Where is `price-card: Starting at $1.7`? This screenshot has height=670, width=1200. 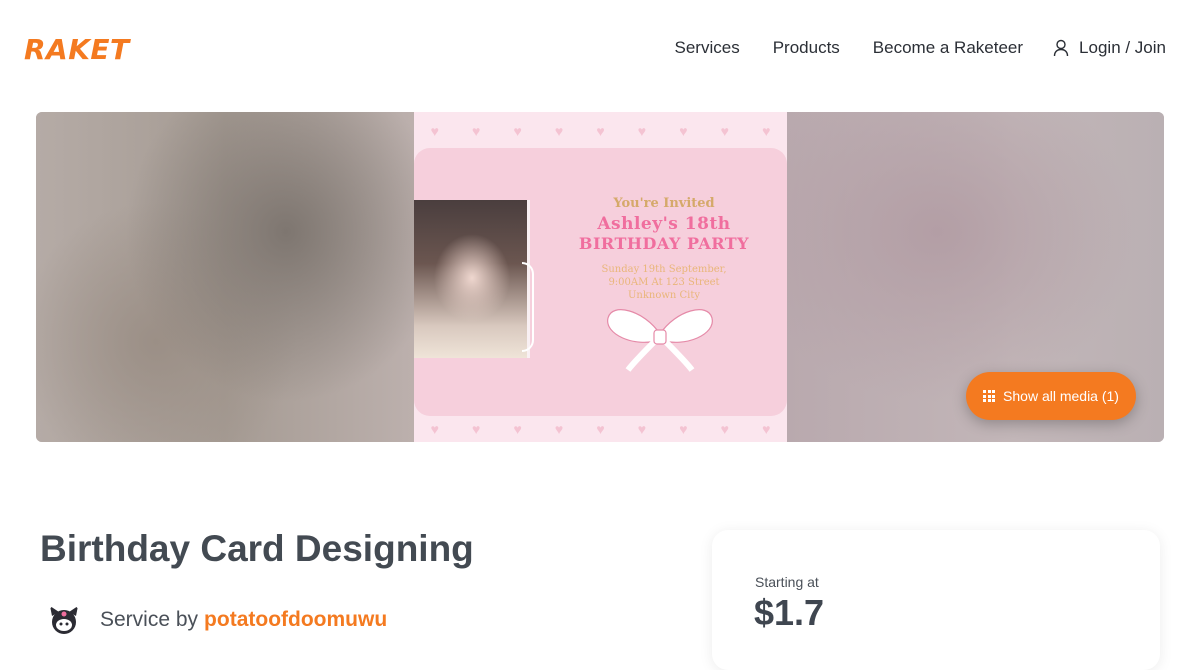 price-card: Starting at $1.7 is located at coordinates (936, 600).